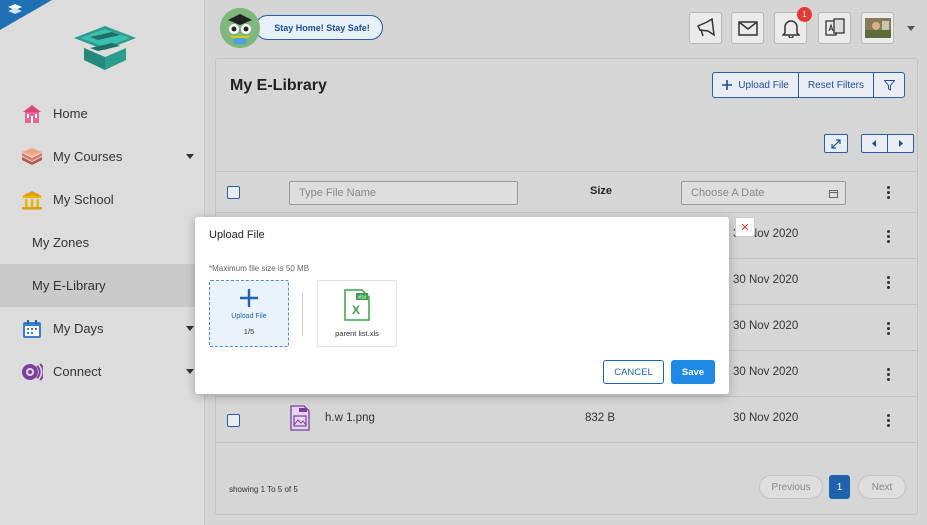 This screenshot has width=927, height=525. Describe the element at coordinates (875, 143) in the screenshot. I see `chevron-left-icon` at that location.